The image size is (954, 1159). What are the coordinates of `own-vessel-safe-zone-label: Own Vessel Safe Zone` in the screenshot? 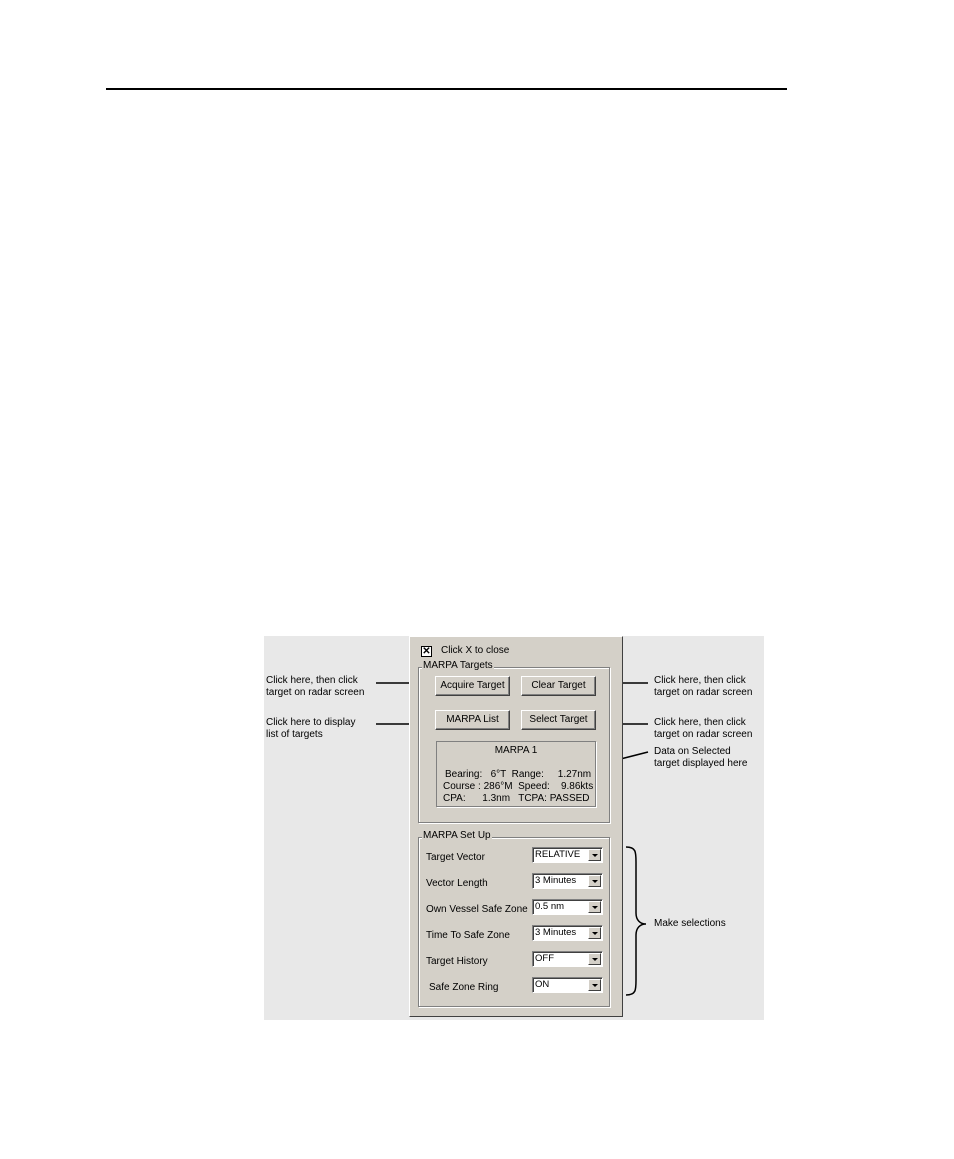 It's located at (477, 909).